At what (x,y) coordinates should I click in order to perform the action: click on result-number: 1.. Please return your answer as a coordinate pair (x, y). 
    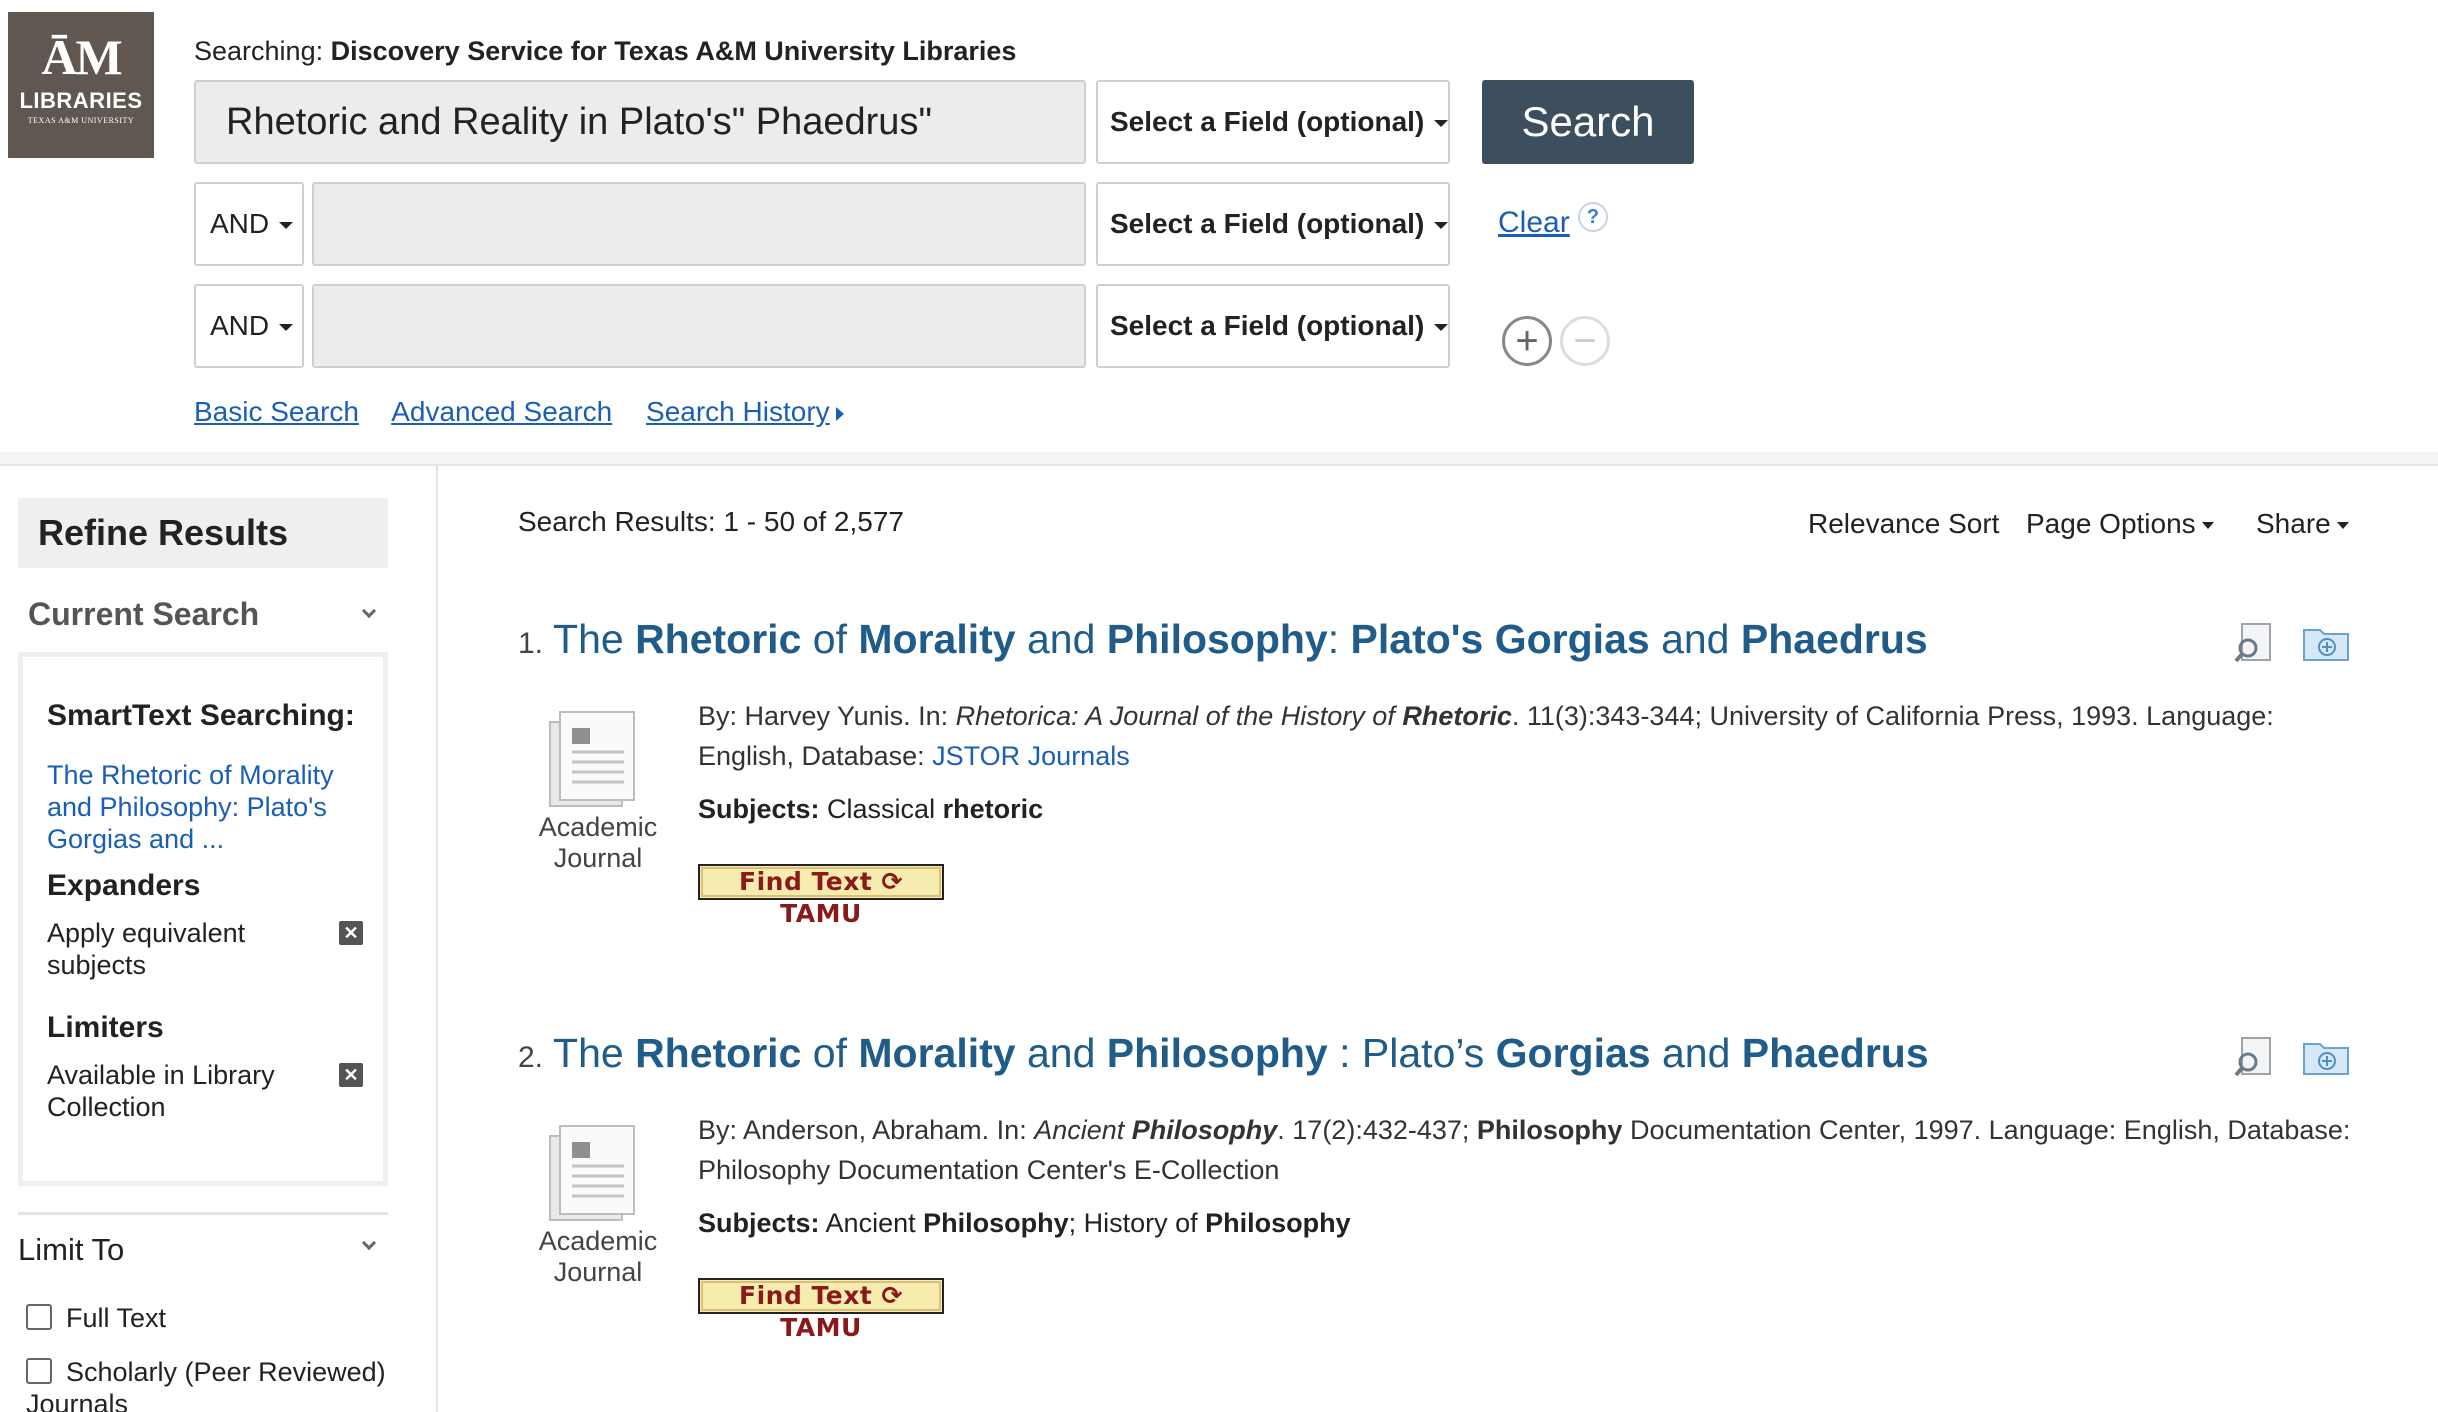
    Looking at the image, I should click on (531, 643).